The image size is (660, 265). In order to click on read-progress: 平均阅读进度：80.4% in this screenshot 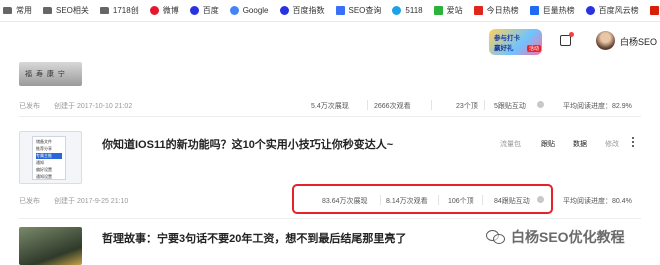, I will do `click(597, 201)`.